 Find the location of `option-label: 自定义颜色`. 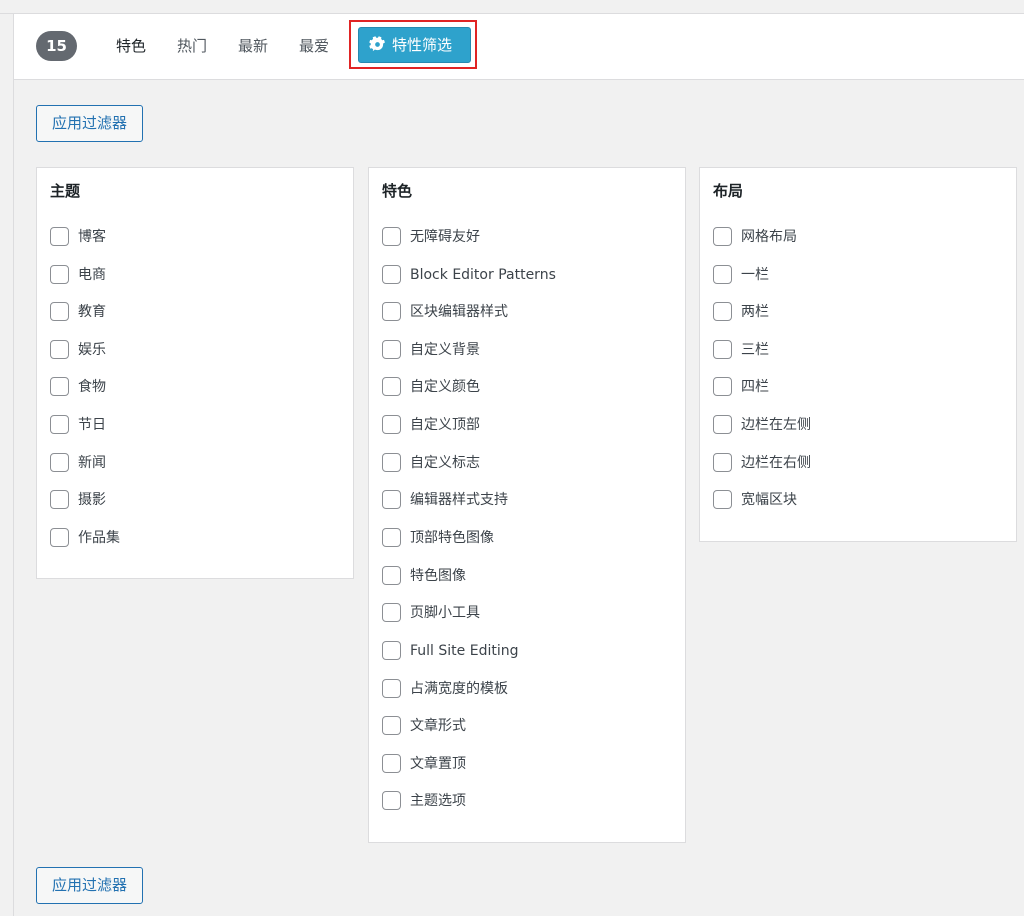

option-label: 自定义颜色 is located at coordinates (445, 387).